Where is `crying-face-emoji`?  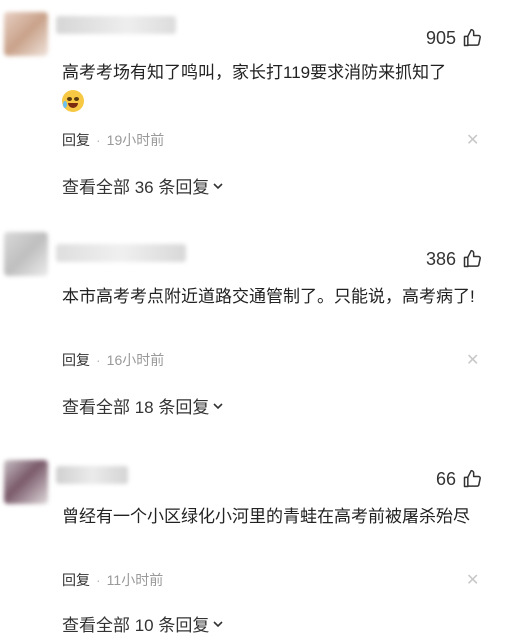
crying-face-emoji is located at coordinates (73, 101).